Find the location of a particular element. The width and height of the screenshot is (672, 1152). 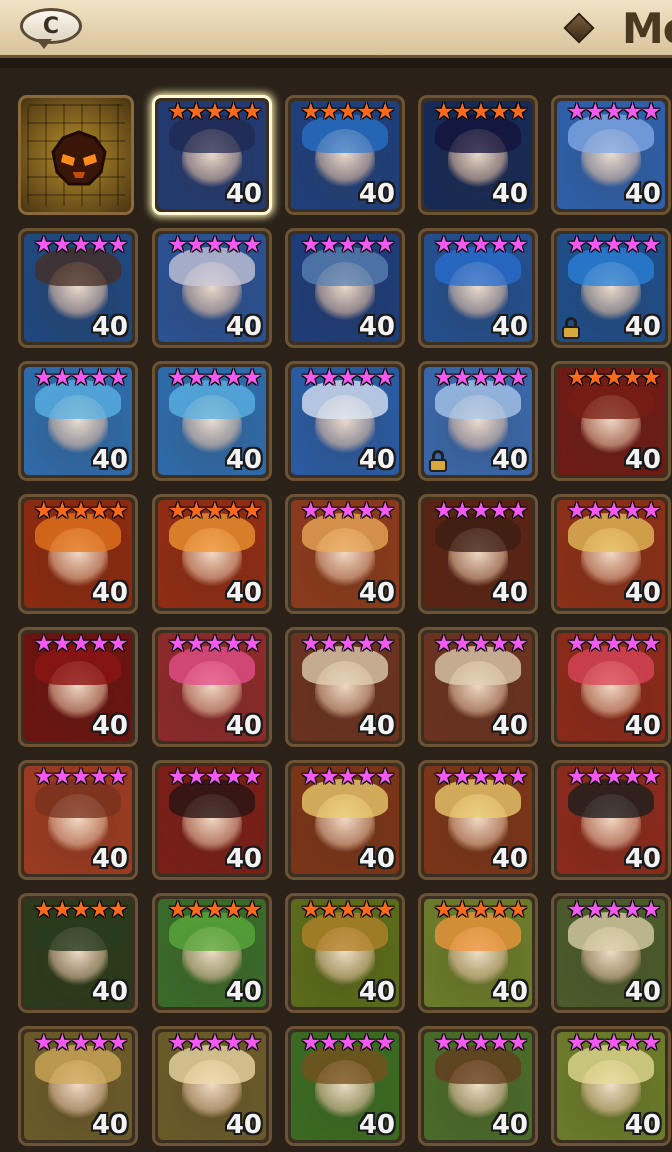

header-divider is located at coordinates (336, 63).